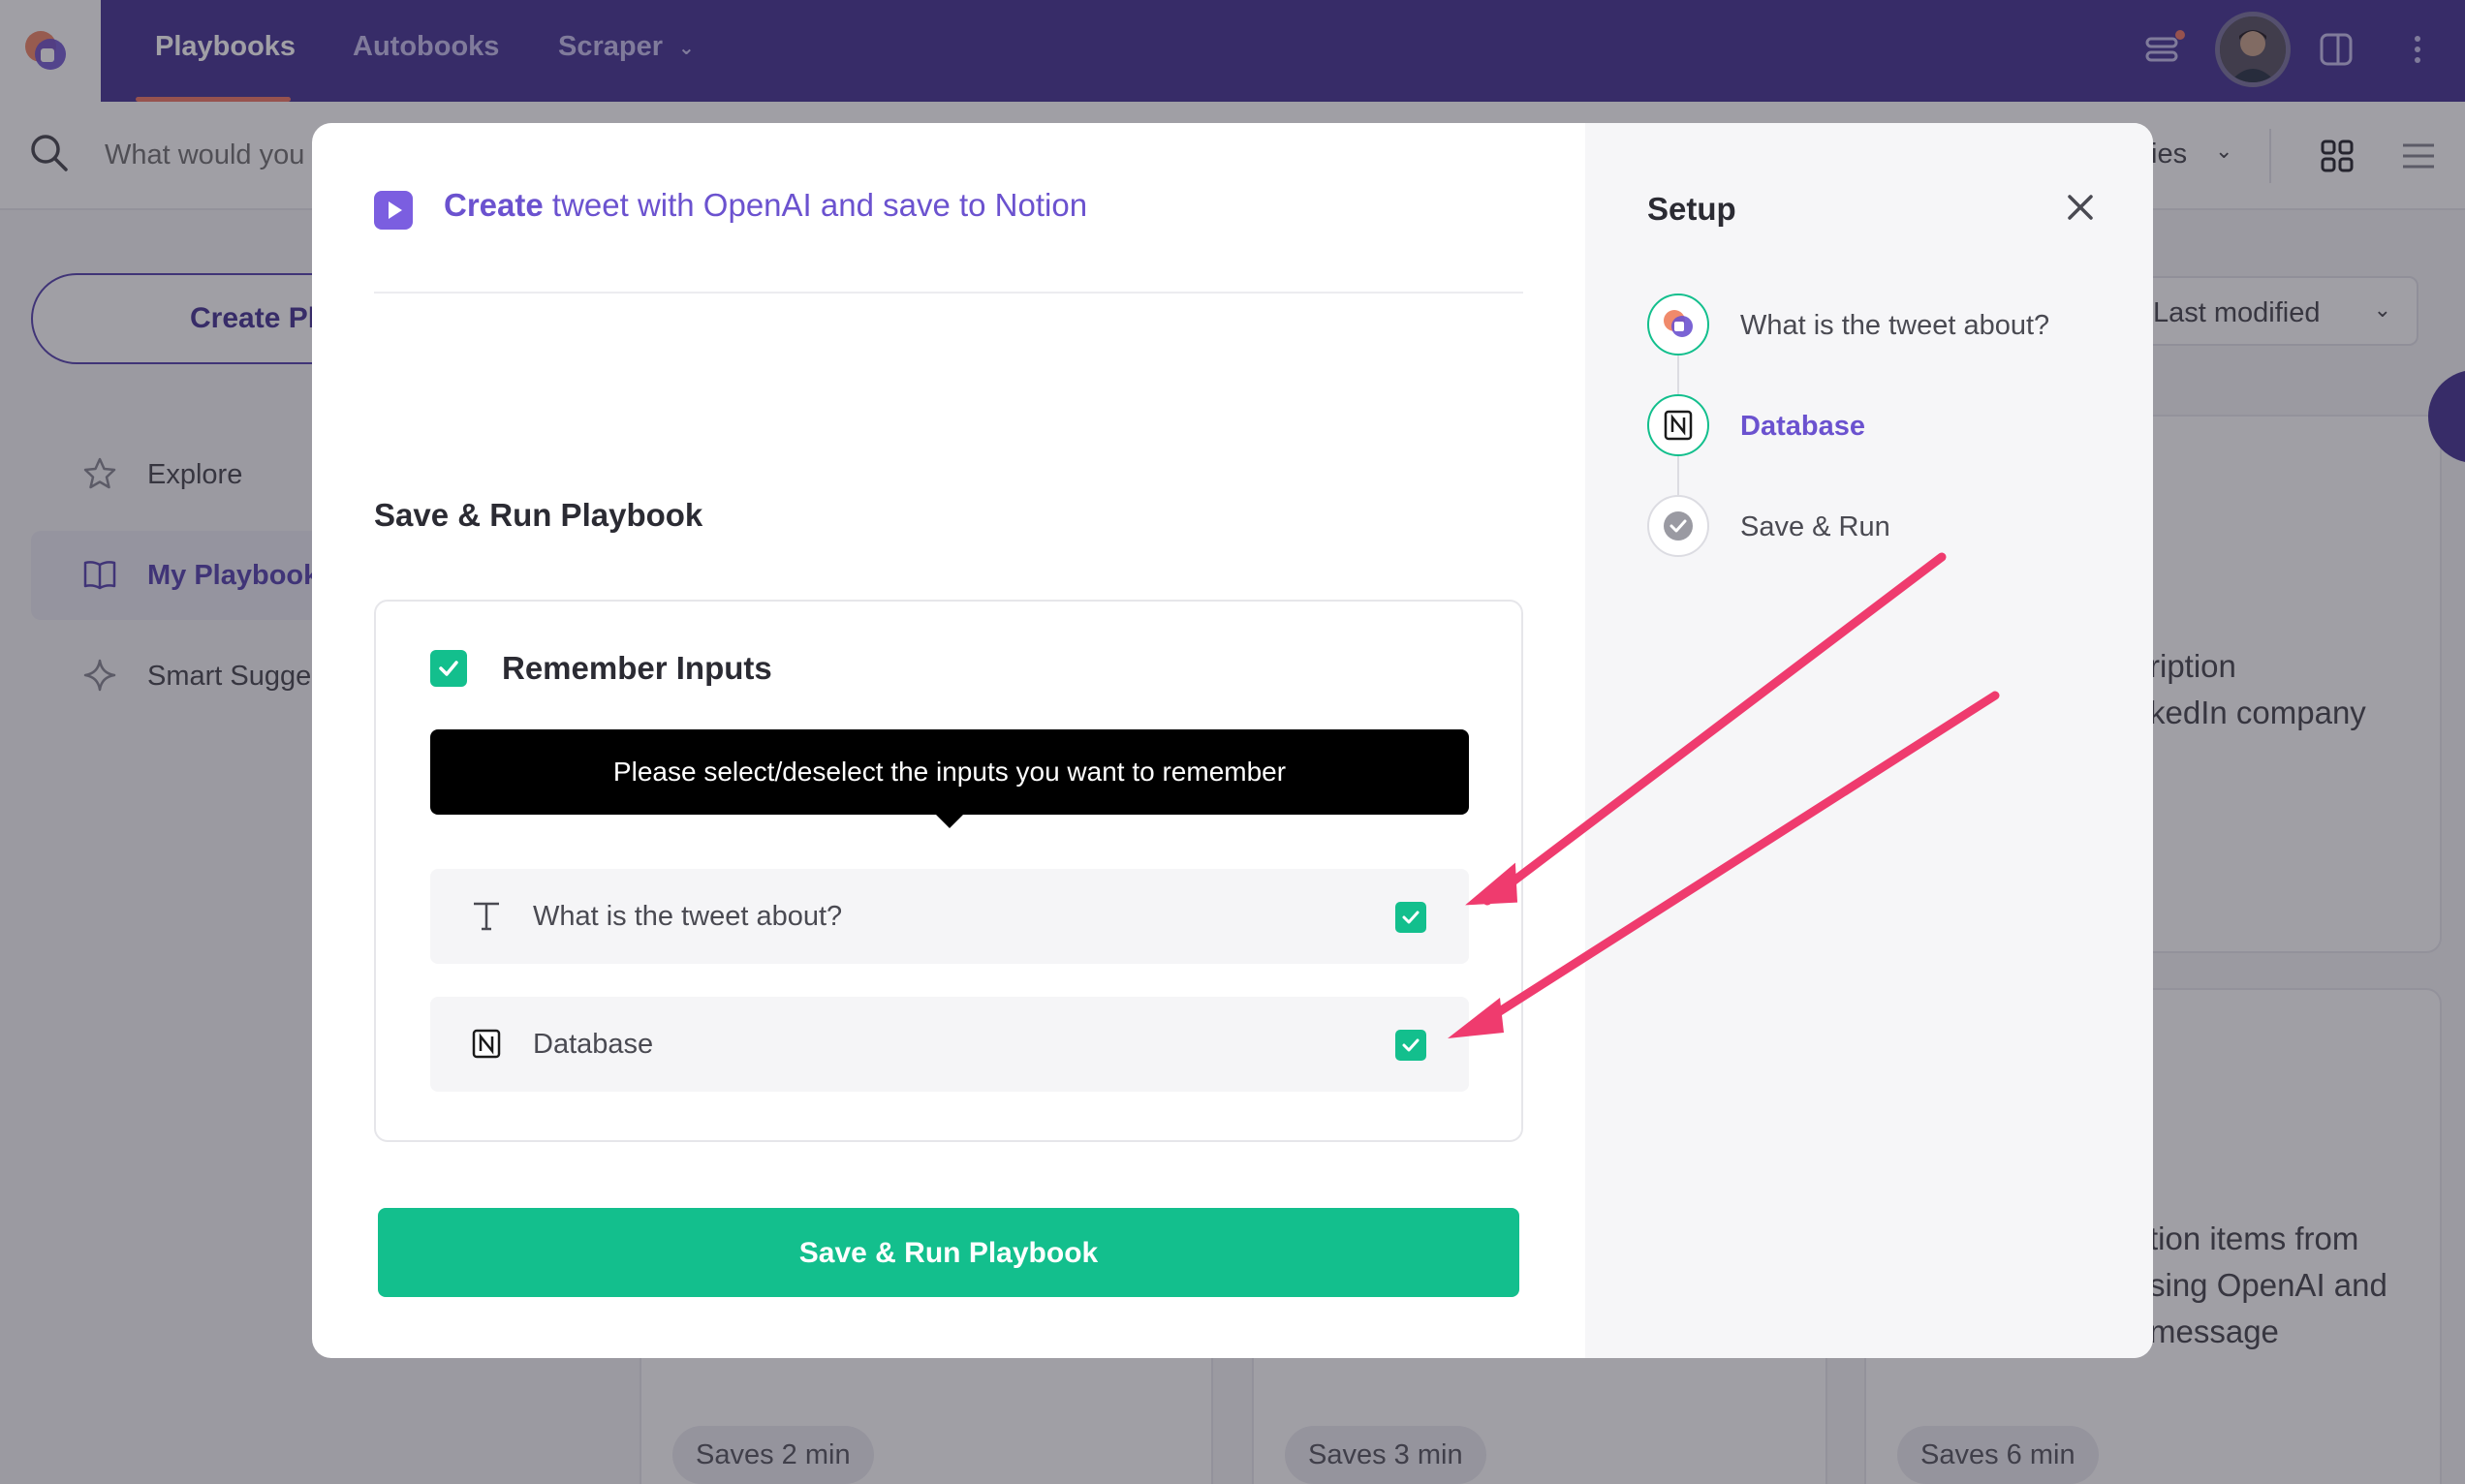  Describe the element at coordinates (1815, 526) in the screenshot. I see `setup-step-label: Save & Run` at that location.